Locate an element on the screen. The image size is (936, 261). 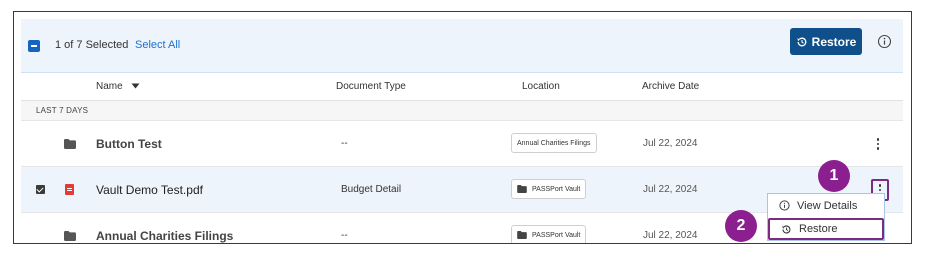
bulk-select-checkbox is located at coordinates (34, 46).